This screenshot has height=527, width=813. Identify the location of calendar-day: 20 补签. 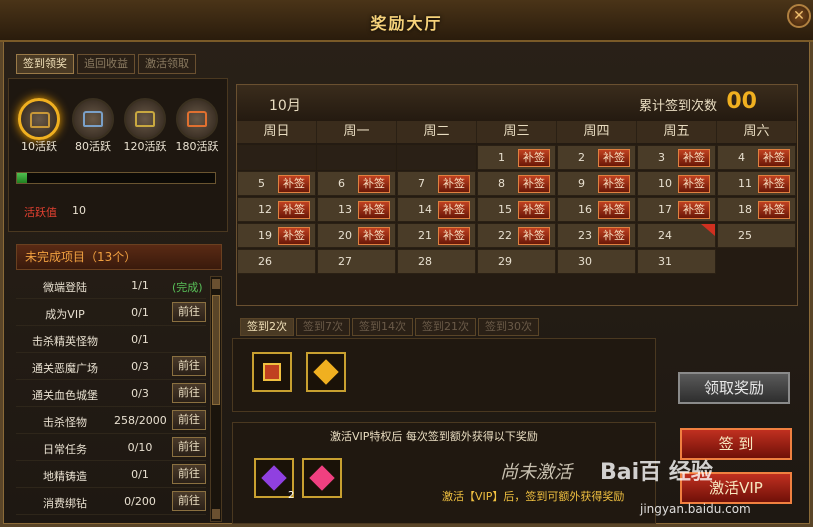
(356, 235).